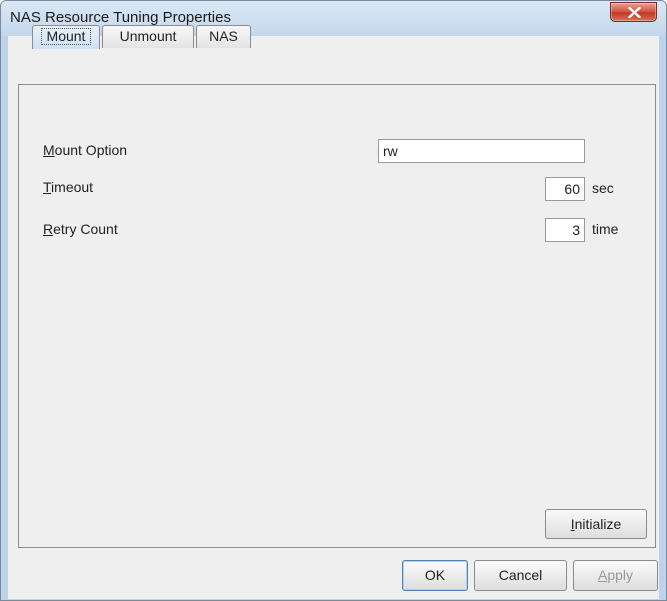 The width and height of the screenshot is (667, 601). What do you see at coordinates (603, 188) in the screenshot?
I see `timeout-unit: sec` at bounding box center [603, 188].